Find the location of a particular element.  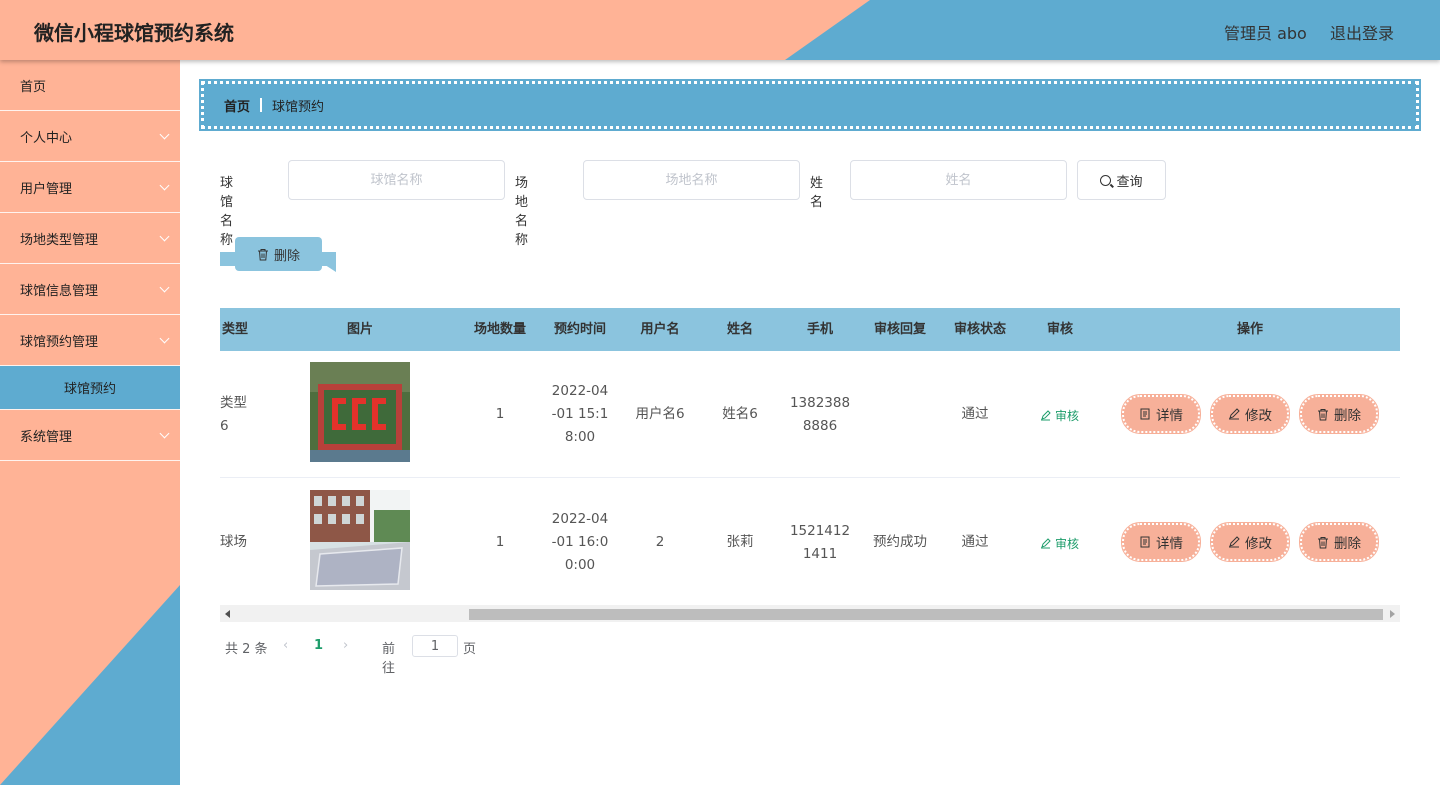

cell-time: 2022-04 -01 15:1 8:00 is located at coordinates (580, 414).